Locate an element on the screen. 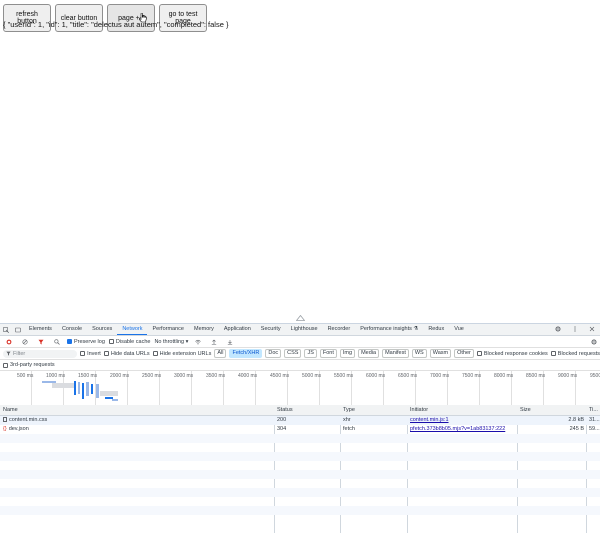 The image size is (600, 533). type-filter-other: Other is located at coordinates (464, 353).